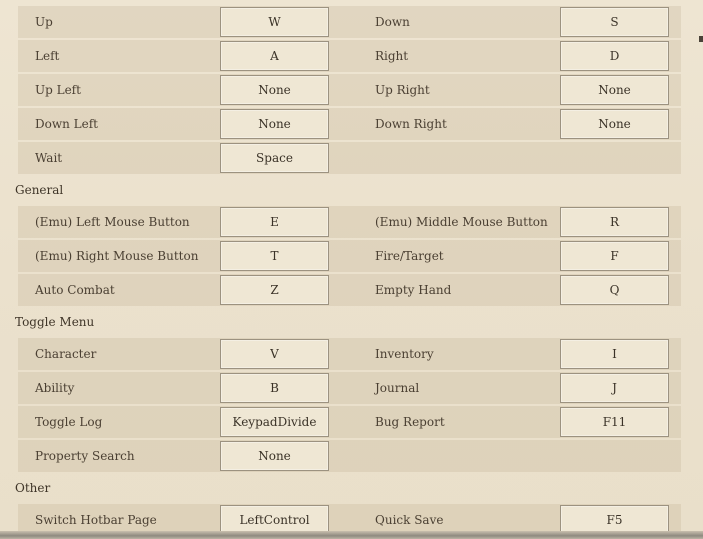  I want to click on binding-row-up-left: Up Left None Up Right None, so click(349, 90).